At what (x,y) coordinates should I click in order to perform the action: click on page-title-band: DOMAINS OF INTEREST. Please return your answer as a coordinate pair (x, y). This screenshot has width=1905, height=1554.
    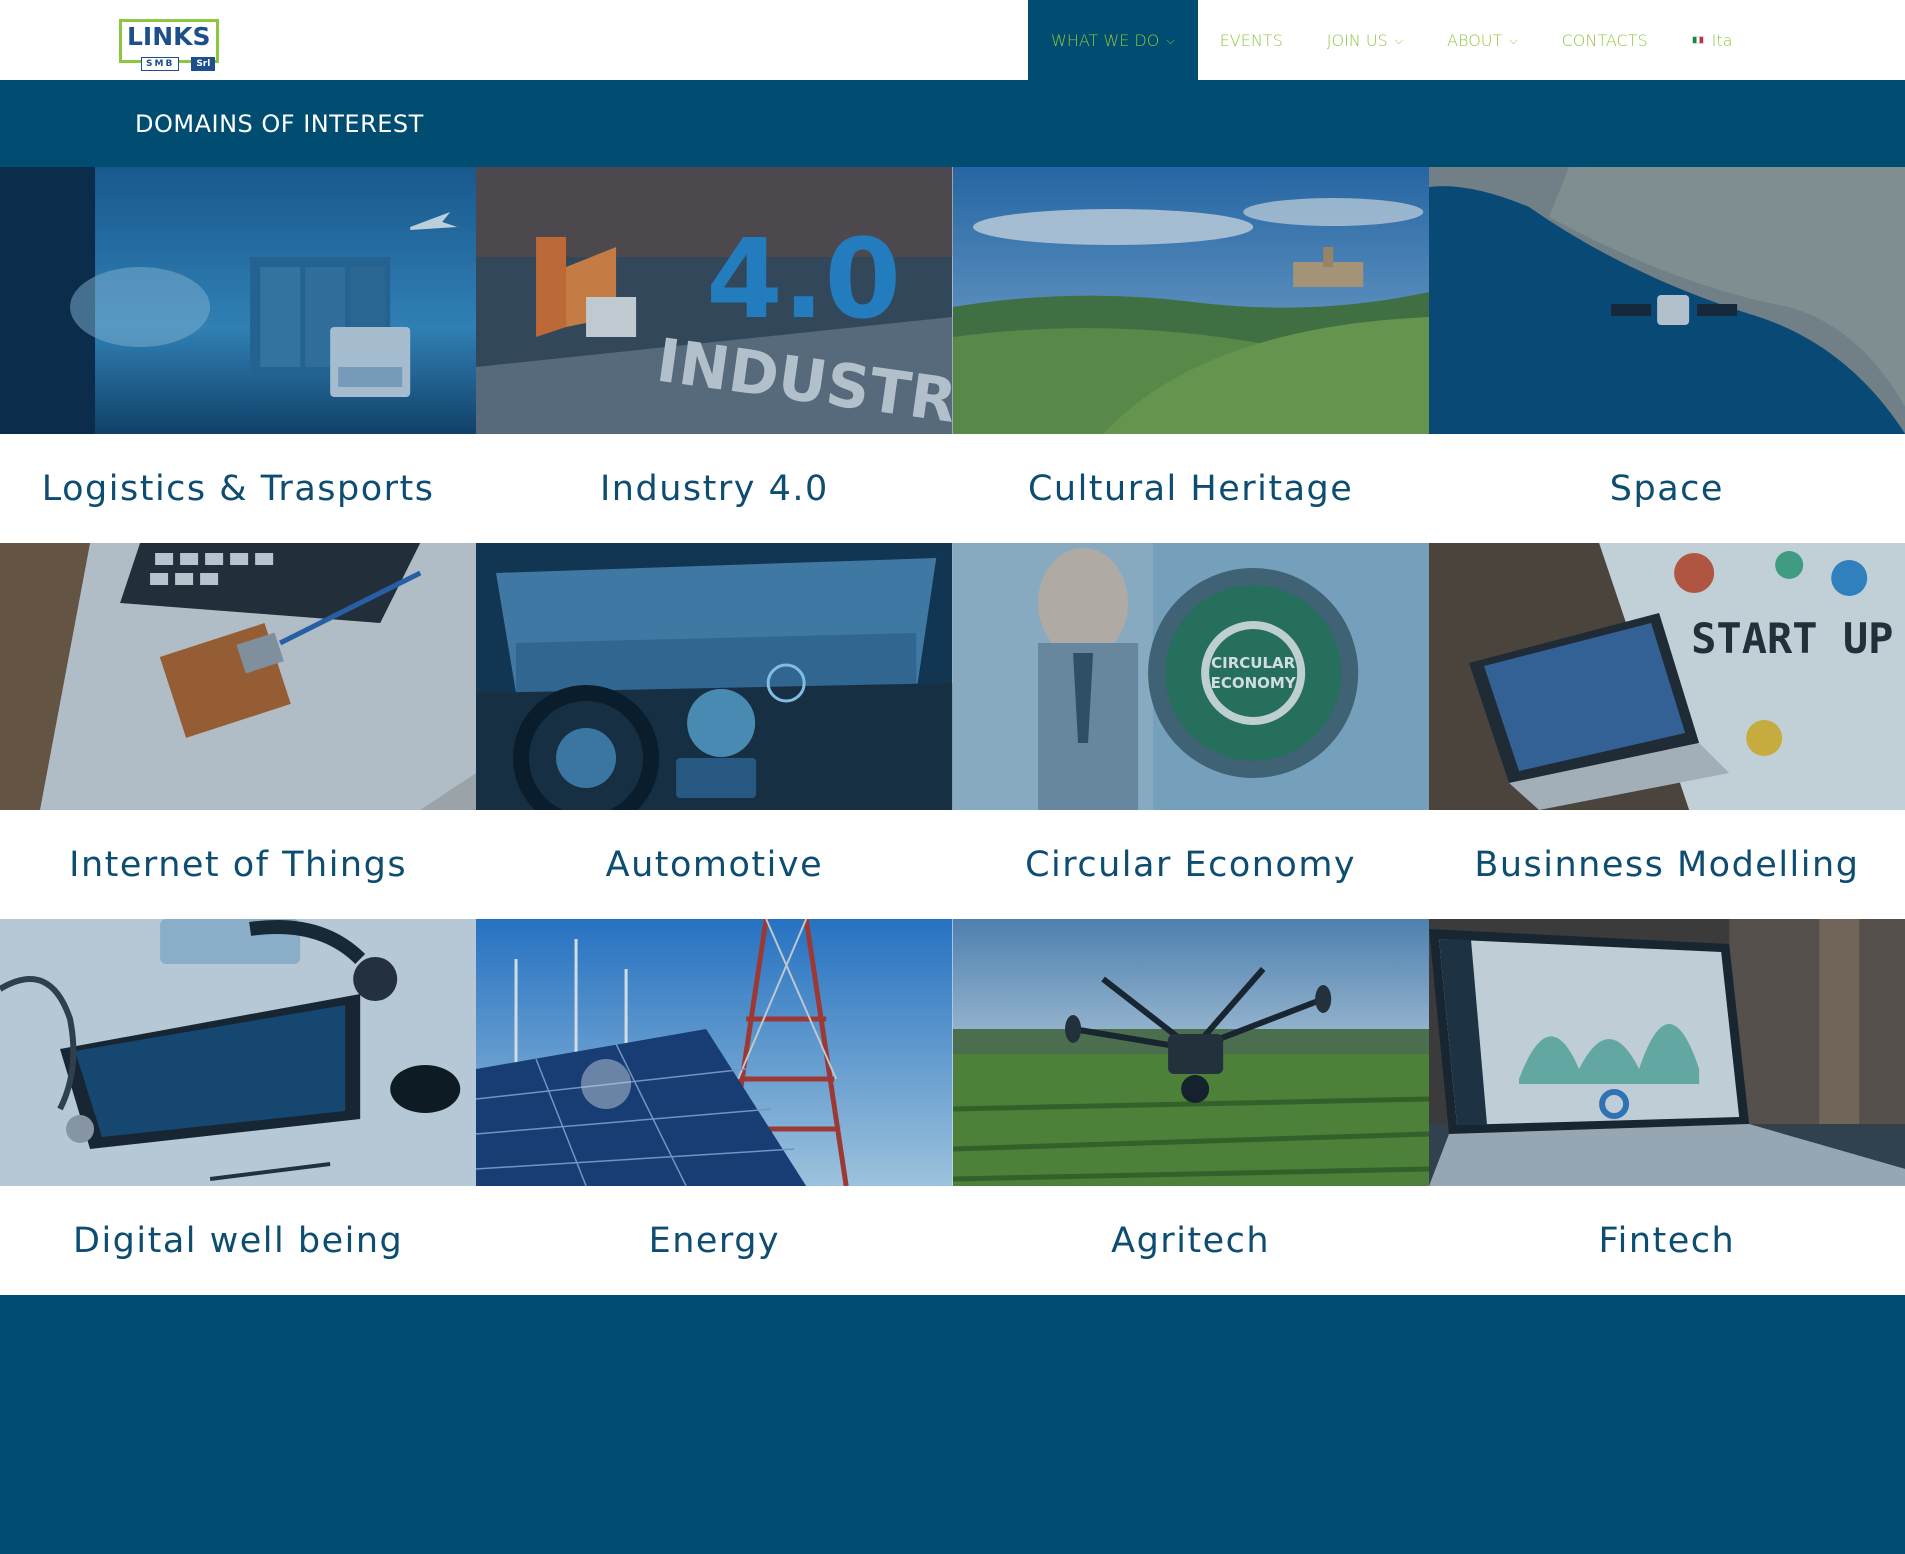
    Looking at the image, I should click on (952, 123).